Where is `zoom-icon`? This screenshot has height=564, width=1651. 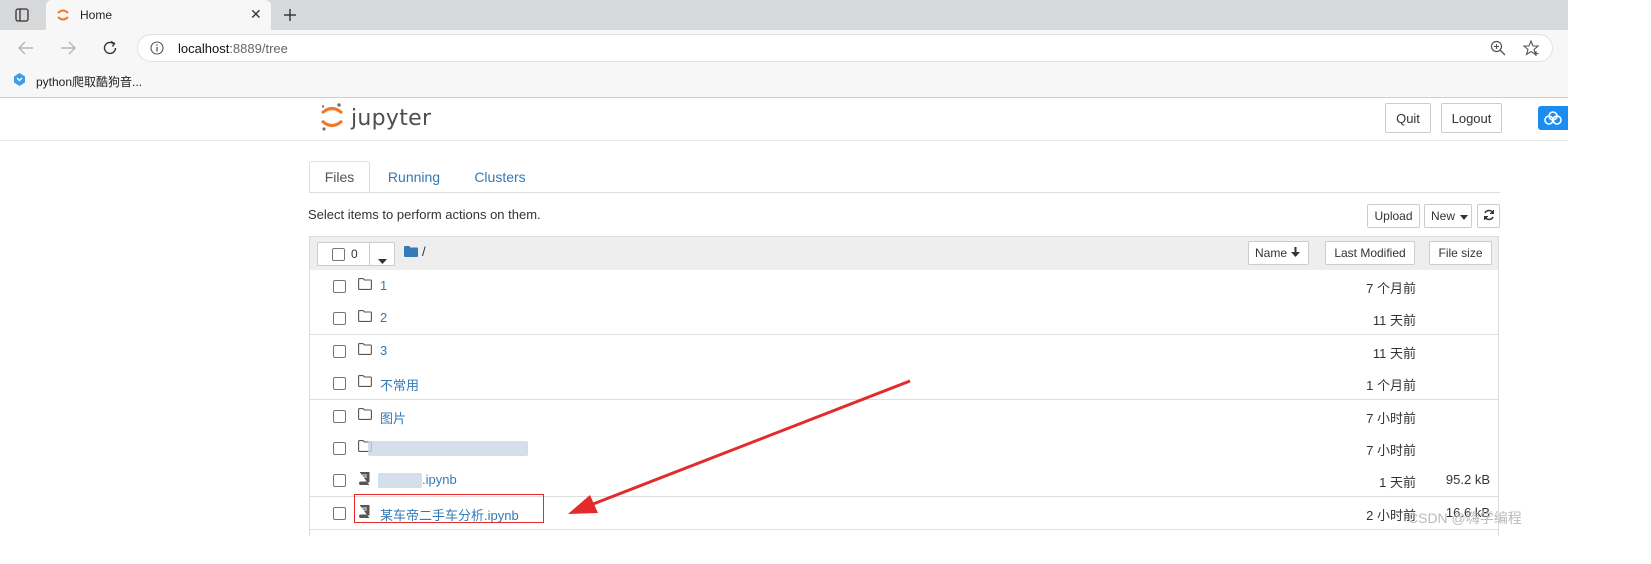
zoom-icon is located at coordinates (1498, 49).